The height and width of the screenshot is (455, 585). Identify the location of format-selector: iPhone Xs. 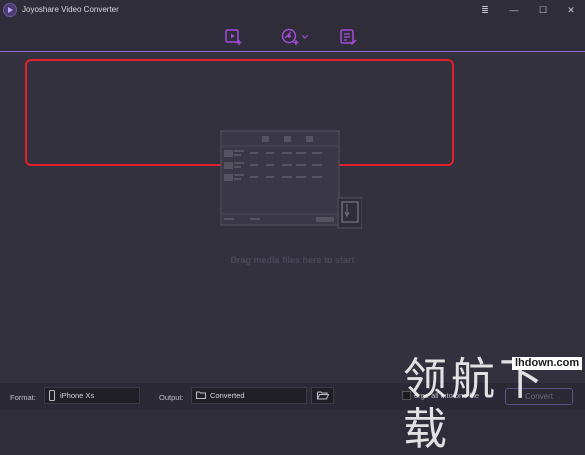
(92, 395).